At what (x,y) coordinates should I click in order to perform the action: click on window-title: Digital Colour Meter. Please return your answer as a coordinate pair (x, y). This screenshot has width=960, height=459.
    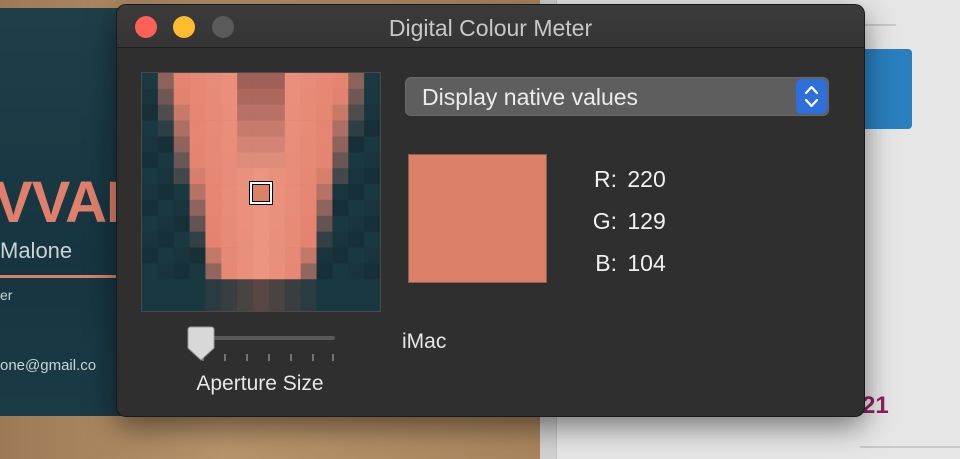
    Looking at the image, I should click on (490, 28).